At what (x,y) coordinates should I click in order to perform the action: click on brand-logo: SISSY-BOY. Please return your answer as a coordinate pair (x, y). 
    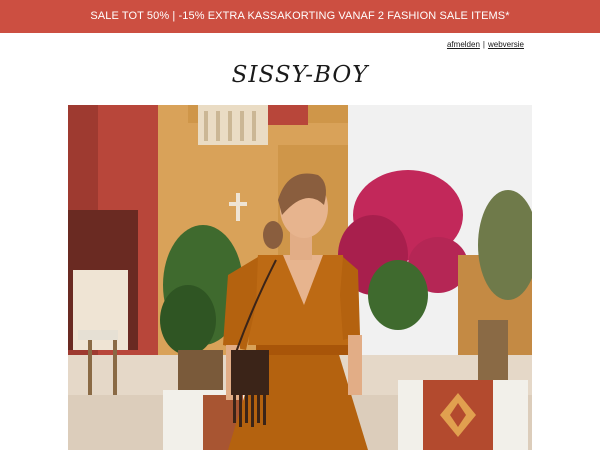
    Looking at the image, I should click on (300, 75).